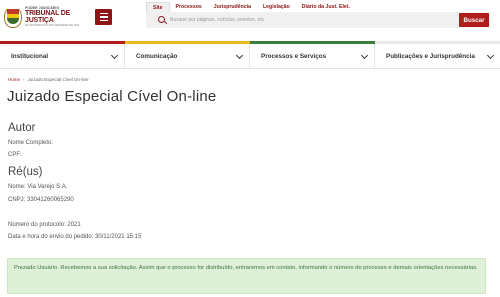  What do you see at coordinates (25, 172) in the screenshot?
I see `reus-heading: Ré(us)` at bounding box center [25, 172].